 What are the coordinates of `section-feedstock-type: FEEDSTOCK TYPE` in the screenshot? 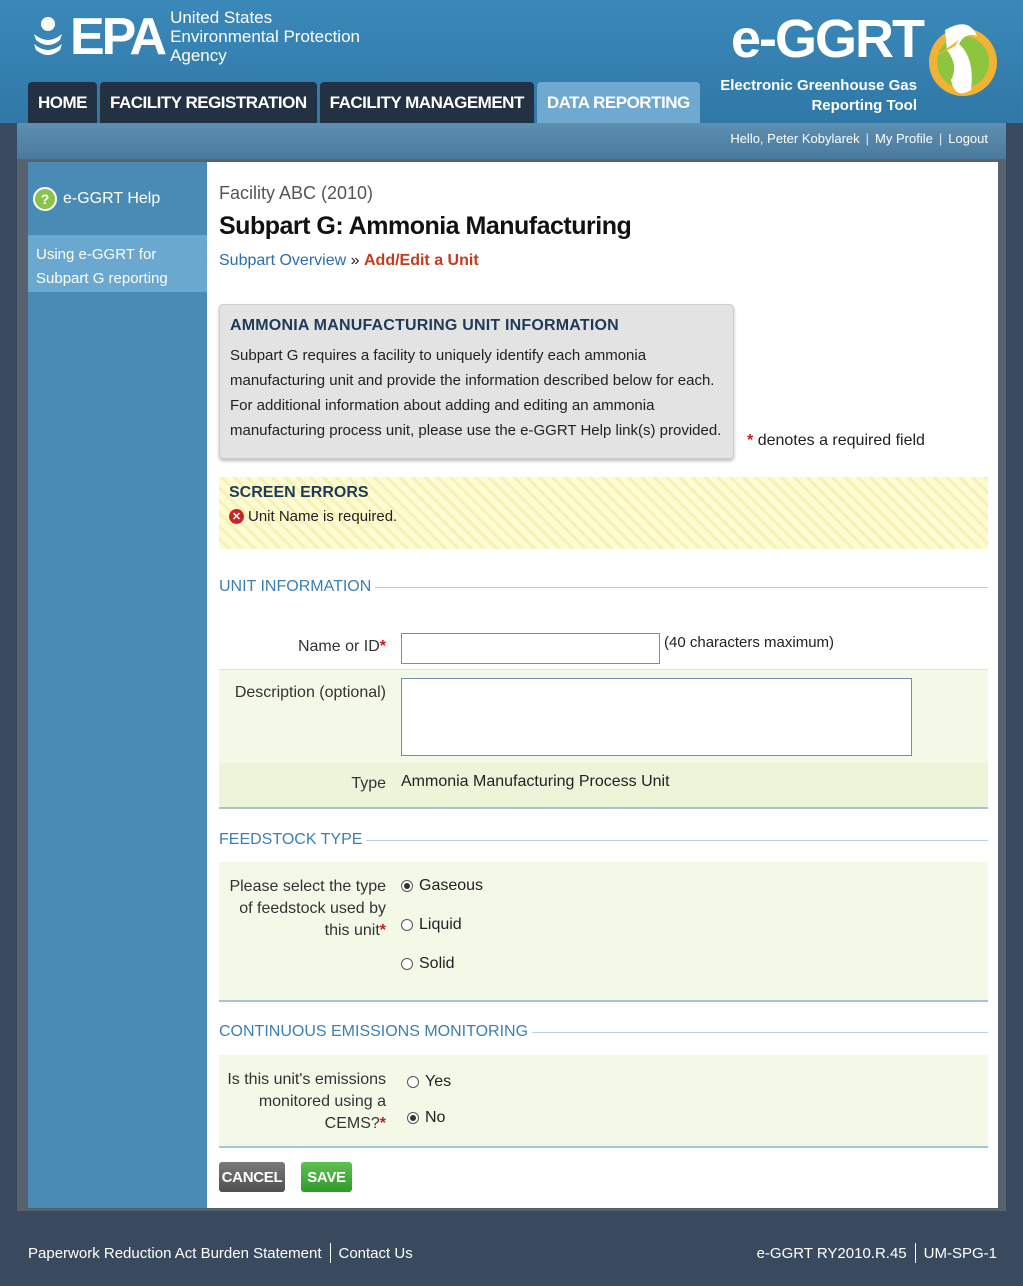 It's located at (603, 840).